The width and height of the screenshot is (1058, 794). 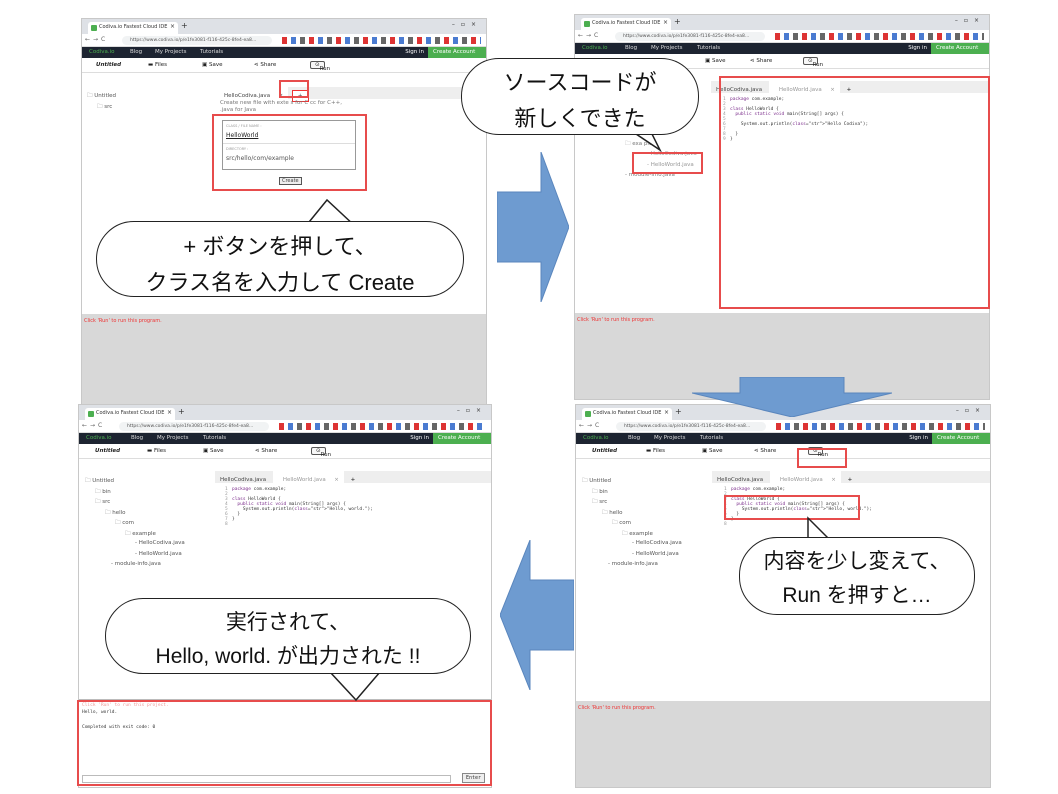 I want to click on callout-line: 実行されて、, so click(x=288, y=622).